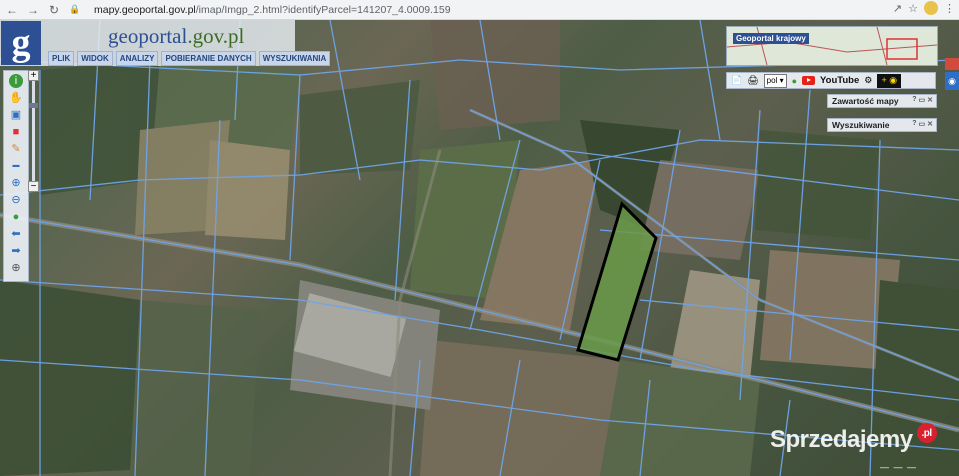 The width and height of the screenshot is (959, 476). I want to click on scale-icon: ▬, so click(16, 166).